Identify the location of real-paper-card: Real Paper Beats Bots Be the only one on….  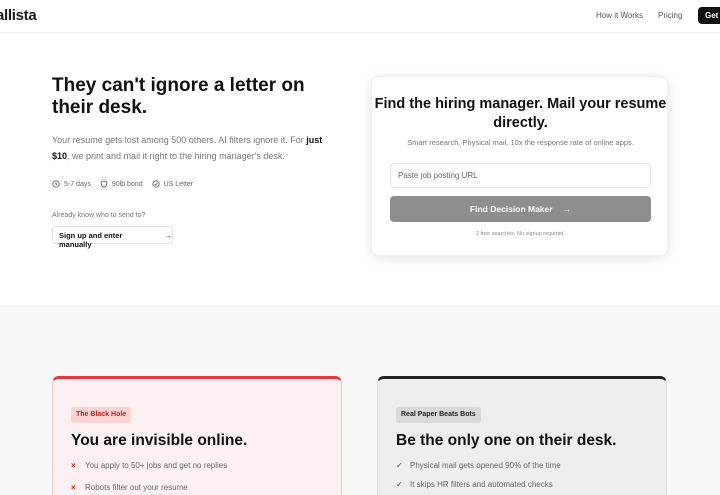
(522, 435).